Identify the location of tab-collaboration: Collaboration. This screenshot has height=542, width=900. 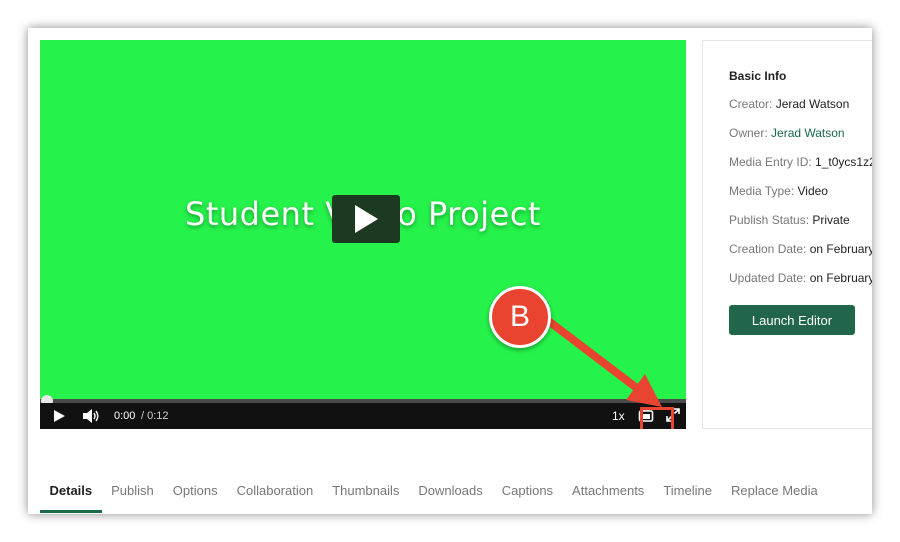
(275, 493).